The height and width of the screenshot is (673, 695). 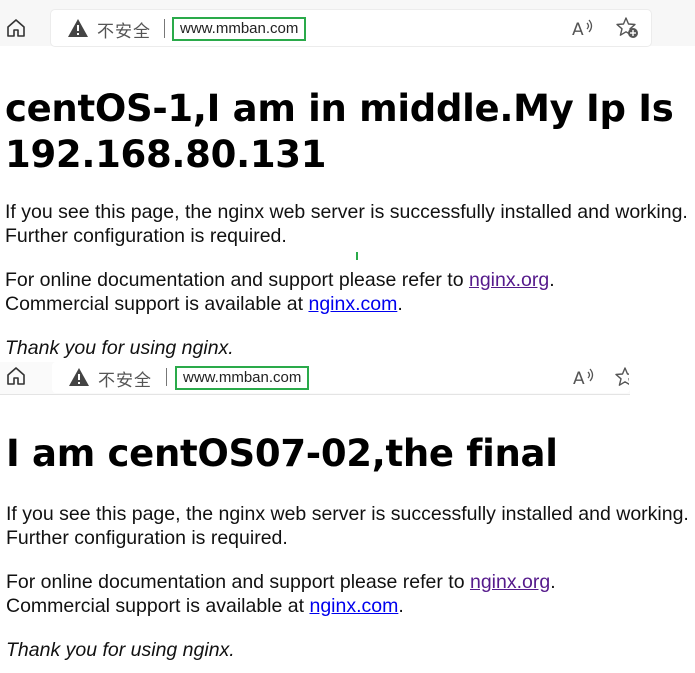 What do you see at coordinates (282, 453) in the screenshot?
I see `page-heading: I am centOS07-02,the final` at bounding box center [282, 453].